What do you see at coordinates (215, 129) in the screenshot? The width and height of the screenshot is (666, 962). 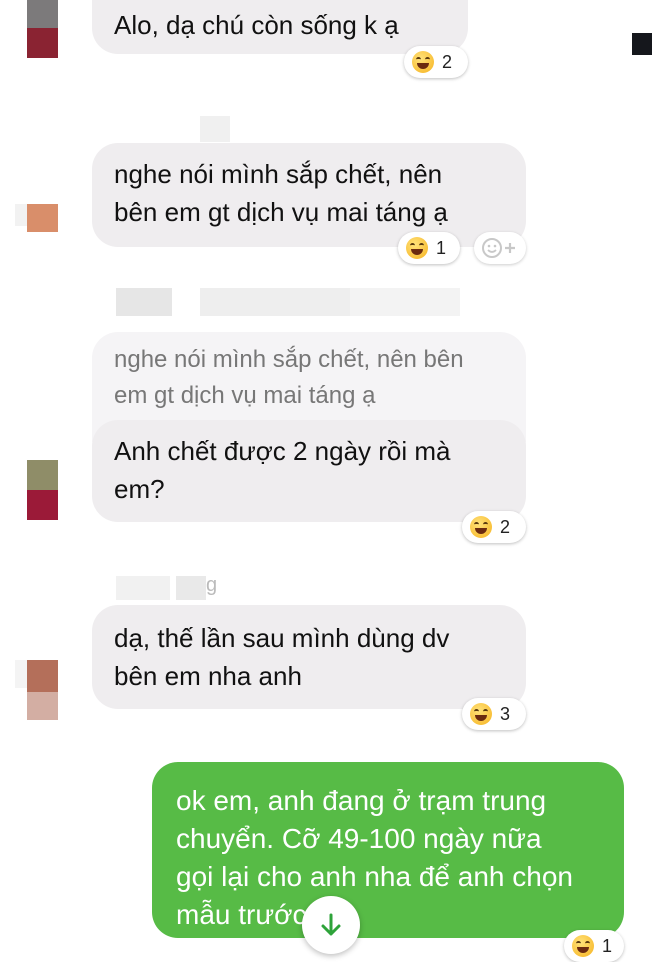 I see `blurred-name` at bounding box center [215, 129].